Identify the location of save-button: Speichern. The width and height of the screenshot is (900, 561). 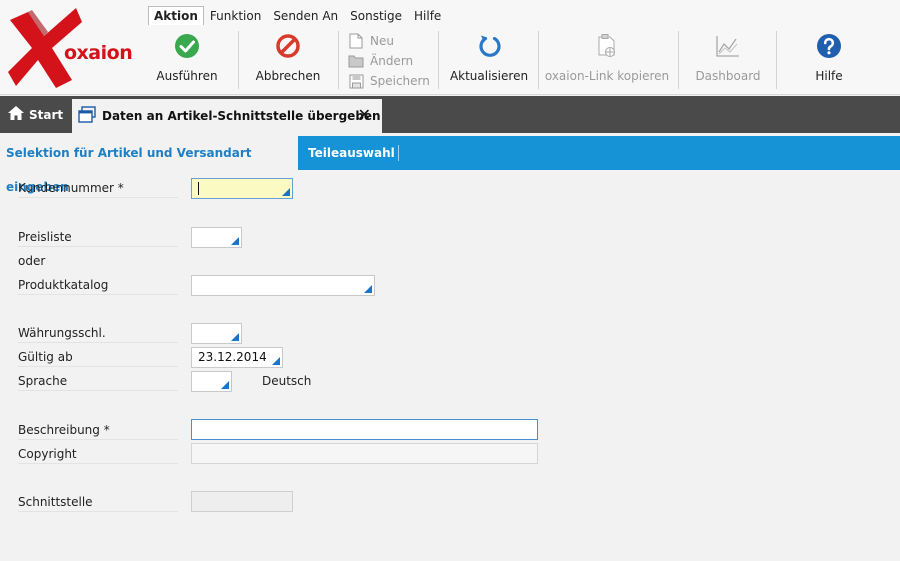
(391, 81).